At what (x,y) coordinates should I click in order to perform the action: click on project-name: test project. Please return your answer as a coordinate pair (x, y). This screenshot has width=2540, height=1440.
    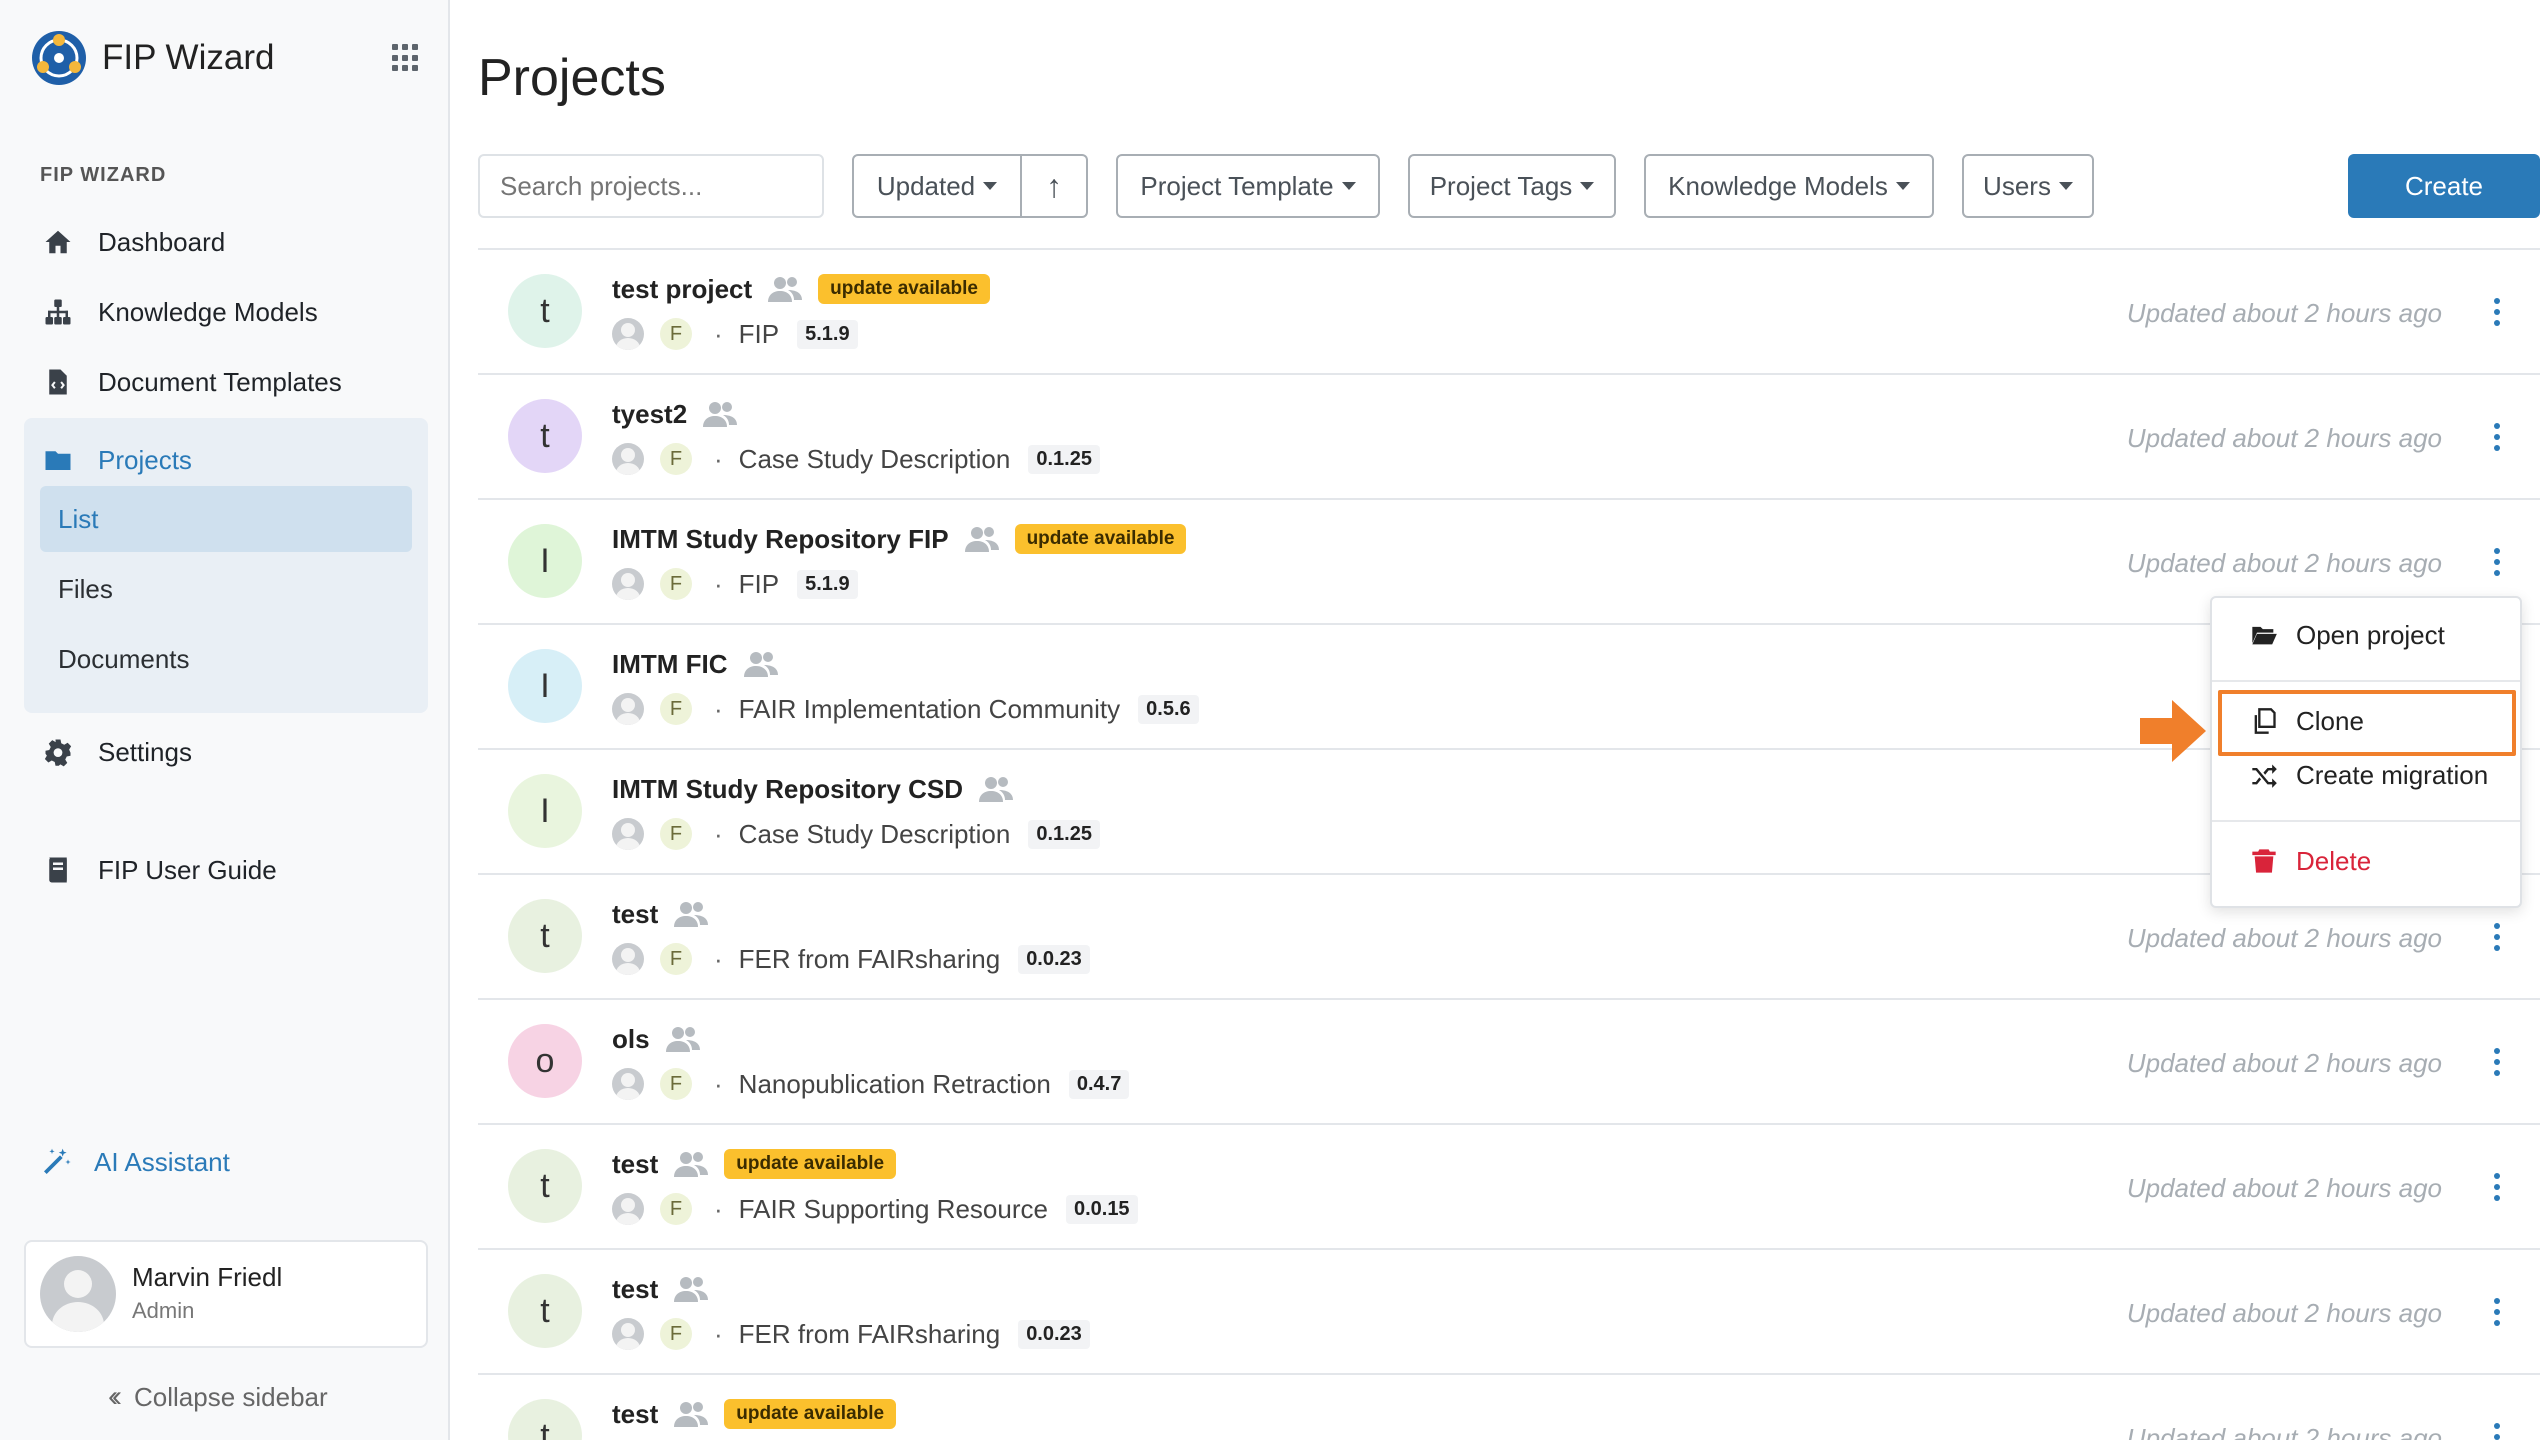
    Looking at the image, I should click on (682, 289).